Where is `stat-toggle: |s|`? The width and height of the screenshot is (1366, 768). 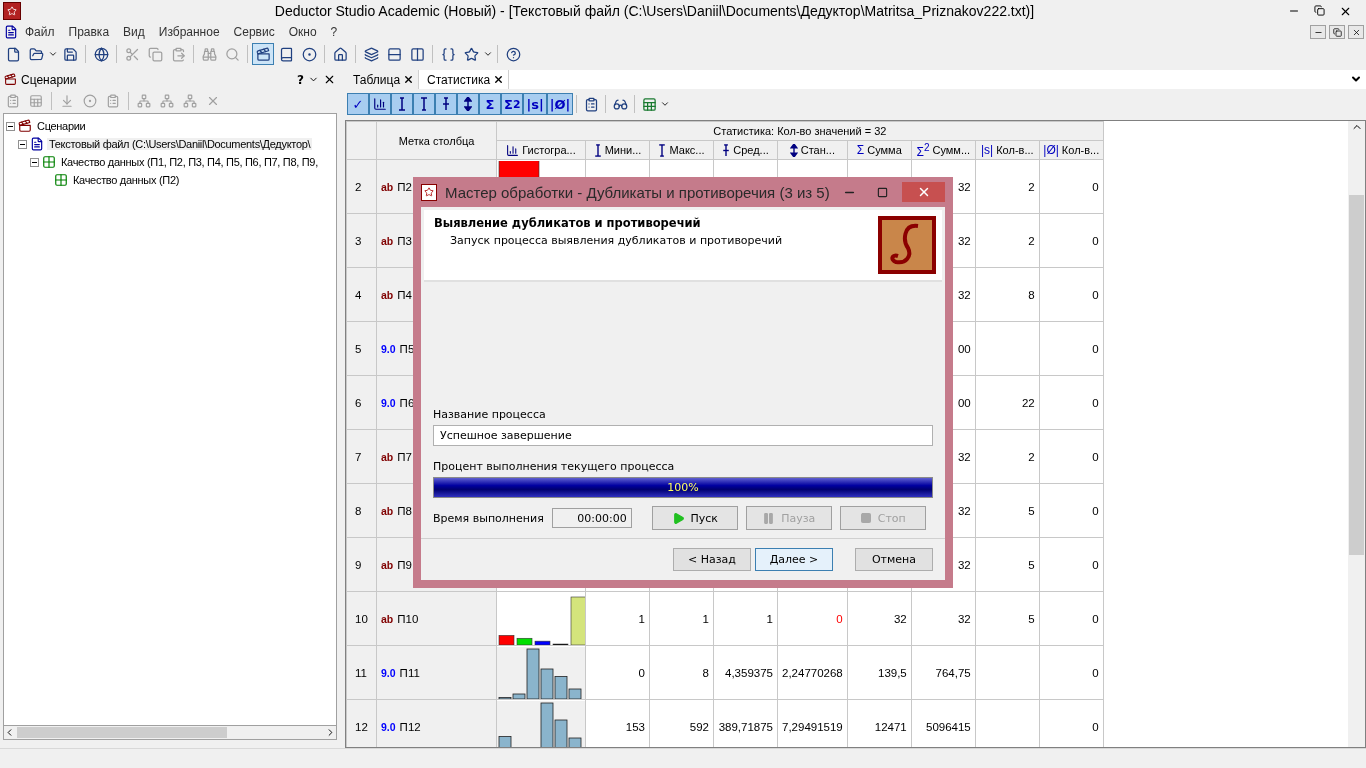 stat-toggle: |s| is located at coordinates (535, 104).